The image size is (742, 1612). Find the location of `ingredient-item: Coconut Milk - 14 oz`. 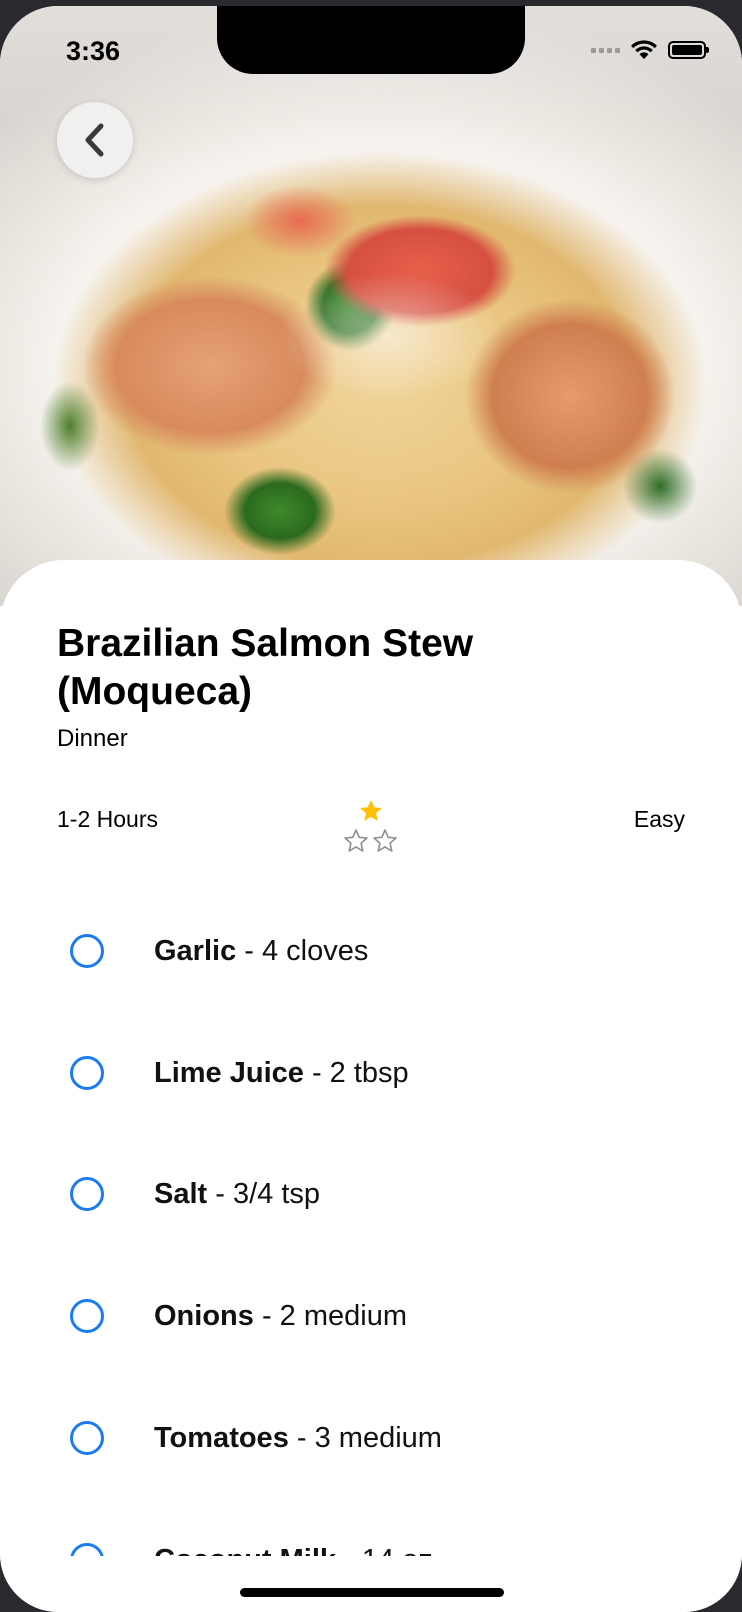

ingredient-item: Coconut Milk - 14 oz is located at coordinates (251, 1548).